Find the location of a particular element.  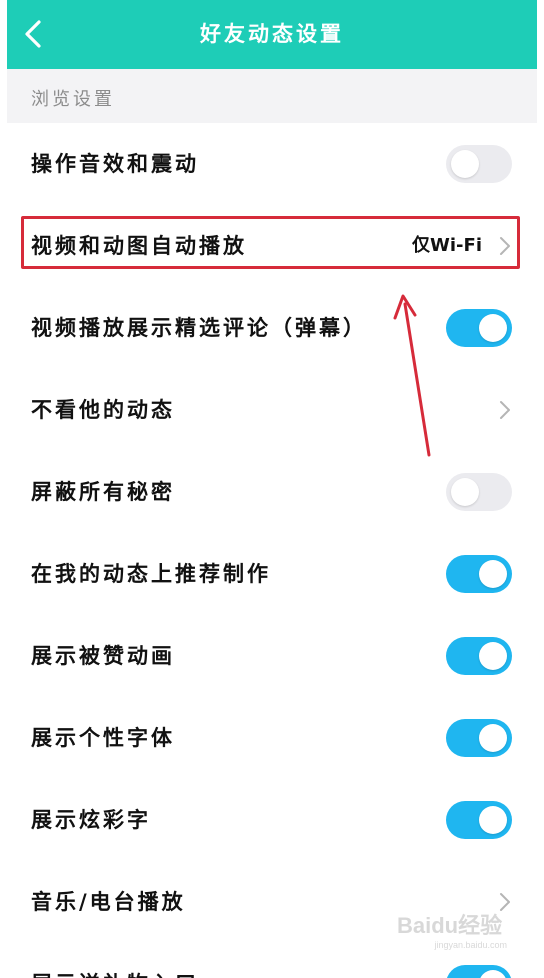

app-header: 好友动态设置 is located at coordinates (272, 34).